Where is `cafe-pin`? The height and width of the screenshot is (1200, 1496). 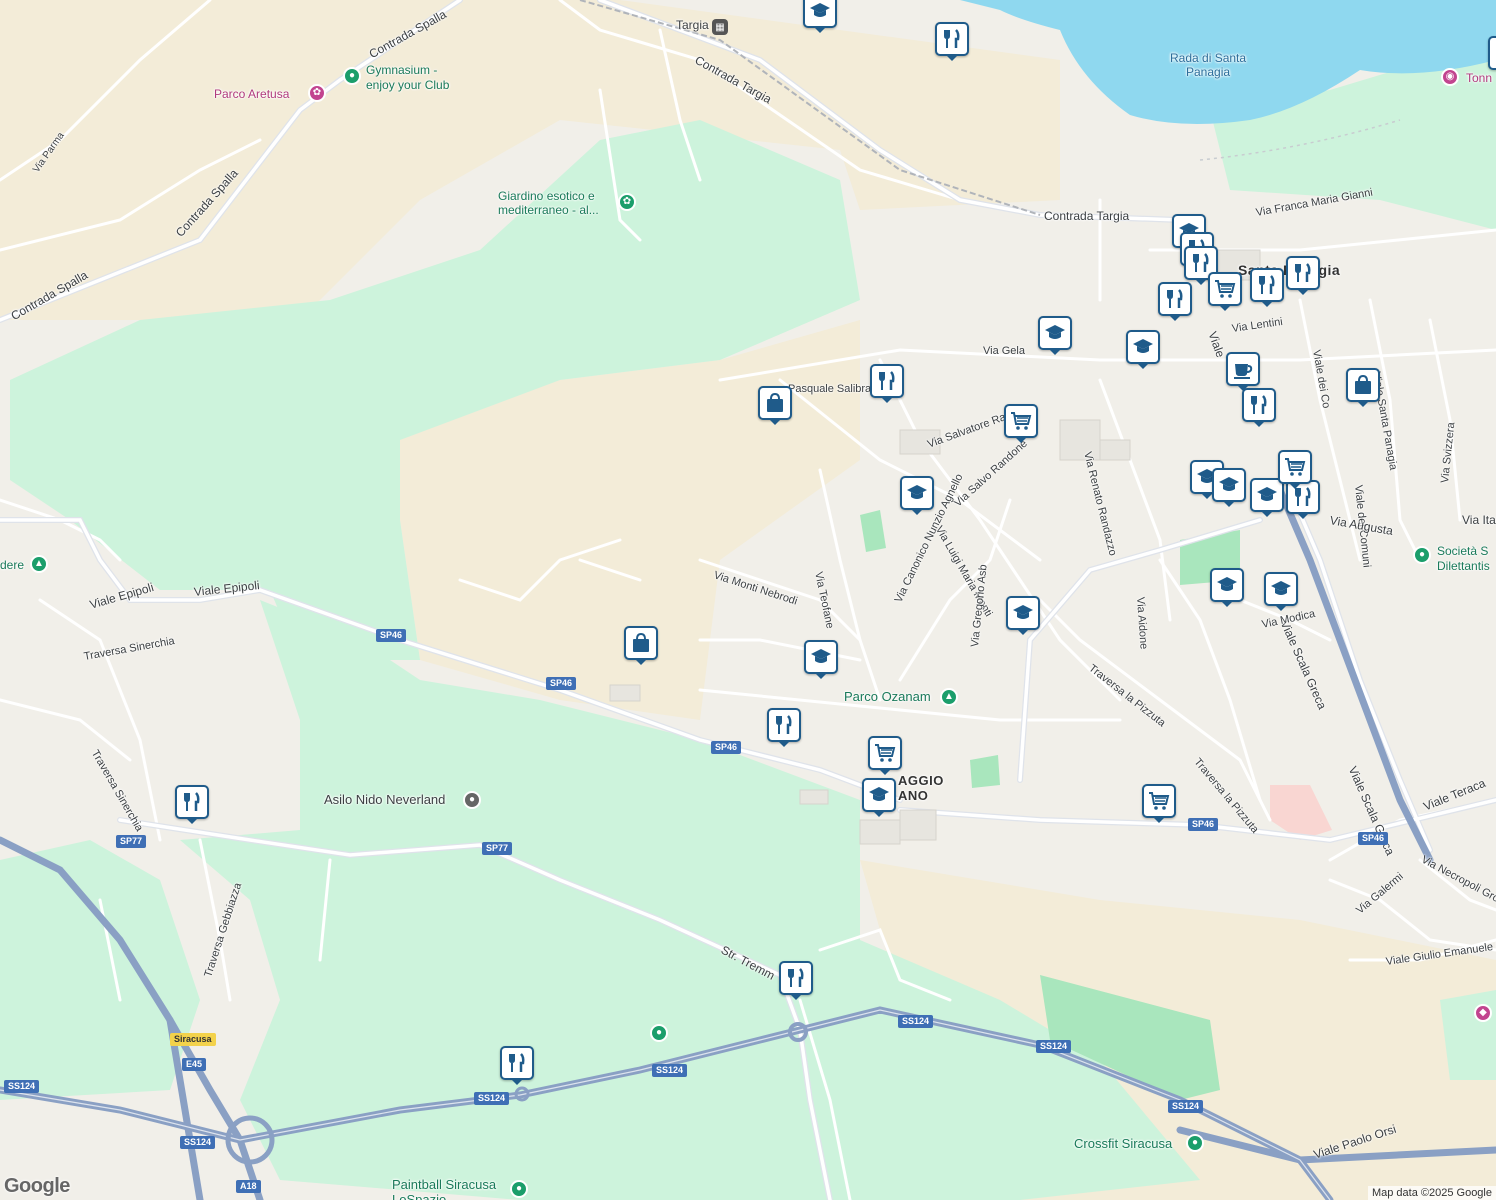 cafe-pin is located at coordinates (1243, 371).